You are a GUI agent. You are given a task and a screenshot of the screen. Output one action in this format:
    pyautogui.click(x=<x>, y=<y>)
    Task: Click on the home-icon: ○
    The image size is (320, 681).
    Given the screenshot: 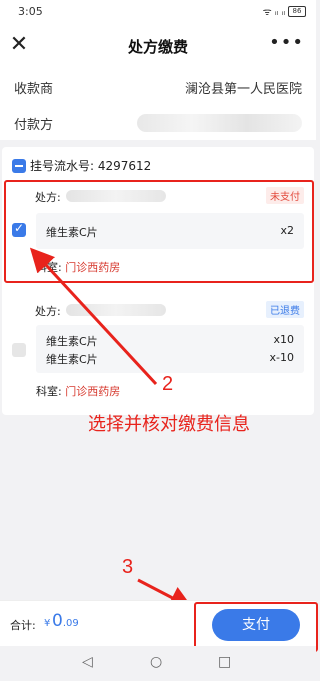 What is the action you would take?
    pyautogui.click(x=156, y=662)
    